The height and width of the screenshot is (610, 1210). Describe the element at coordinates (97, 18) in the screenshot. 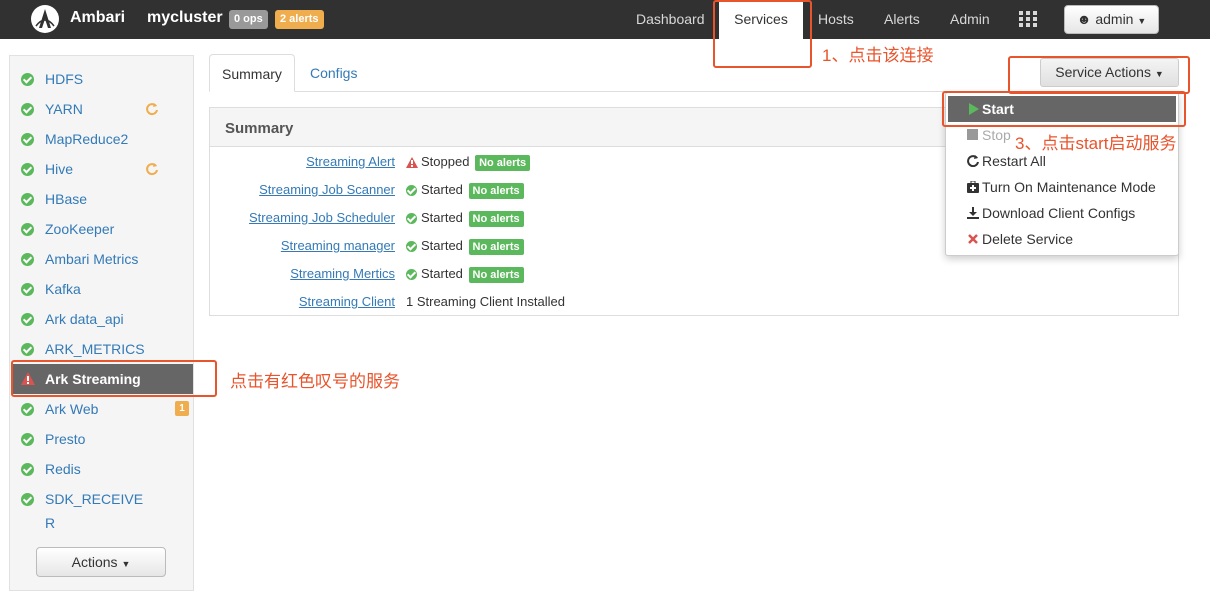

I see `brand-name: Ambari` at that location.